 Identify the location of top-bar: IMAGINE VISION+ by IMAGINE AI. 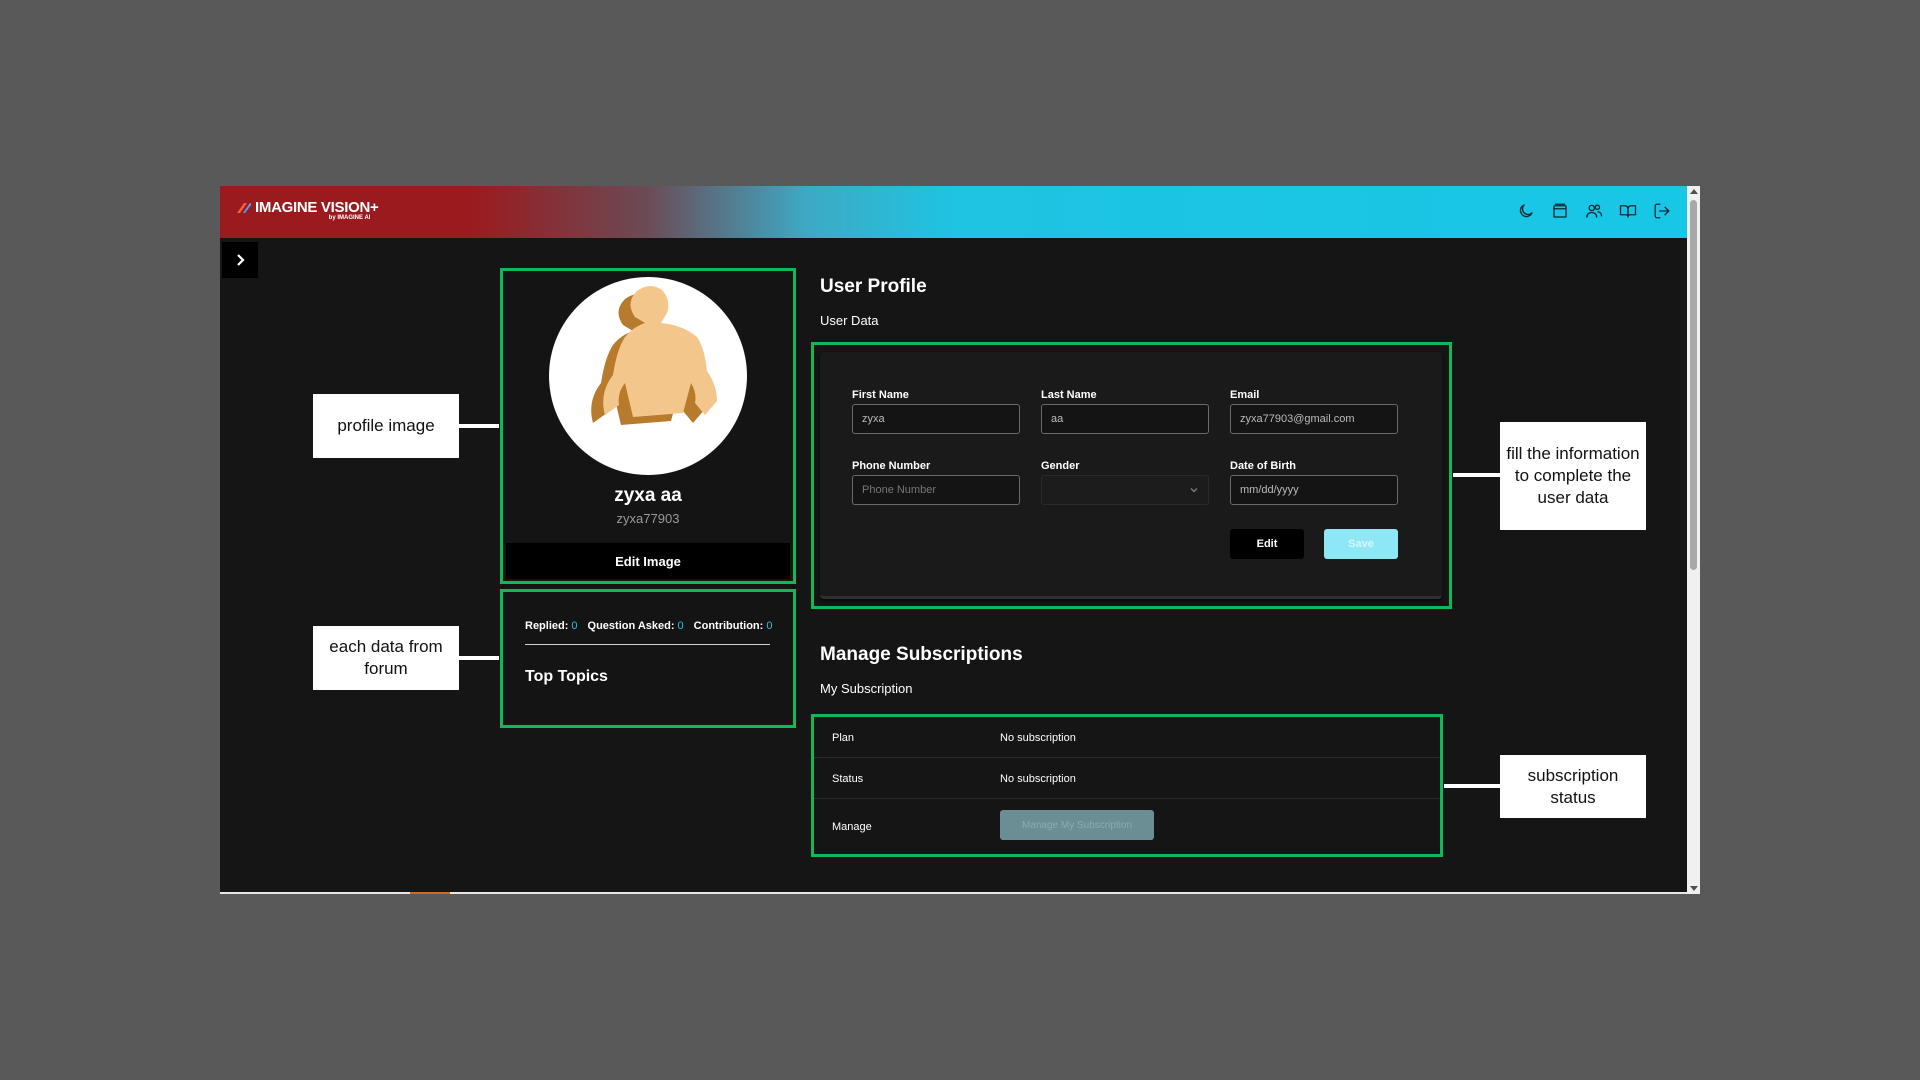
(953, 212).